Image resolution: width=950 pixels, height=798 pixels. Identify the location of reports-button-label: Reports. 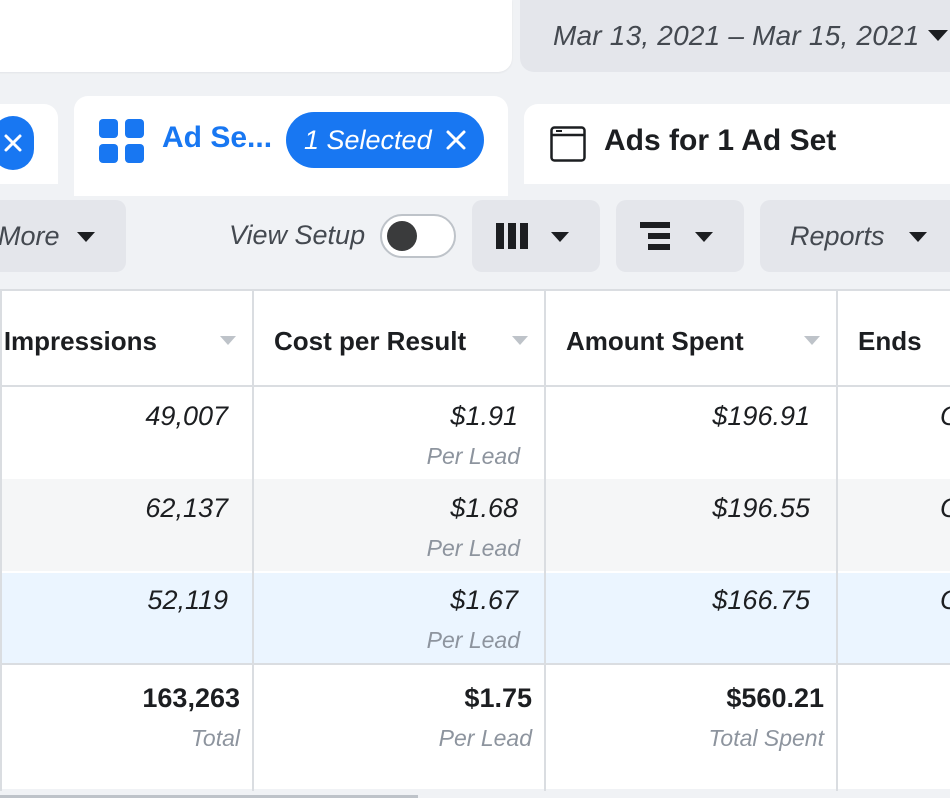
(837, 235).